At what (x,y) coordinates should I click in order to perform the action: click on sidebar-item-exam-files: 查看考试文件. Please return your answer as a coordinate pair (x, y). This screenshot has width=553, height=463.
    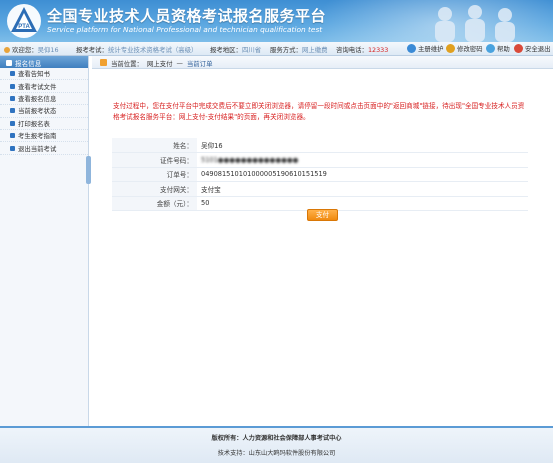
    Looking at the image, I should click on (44, 86).